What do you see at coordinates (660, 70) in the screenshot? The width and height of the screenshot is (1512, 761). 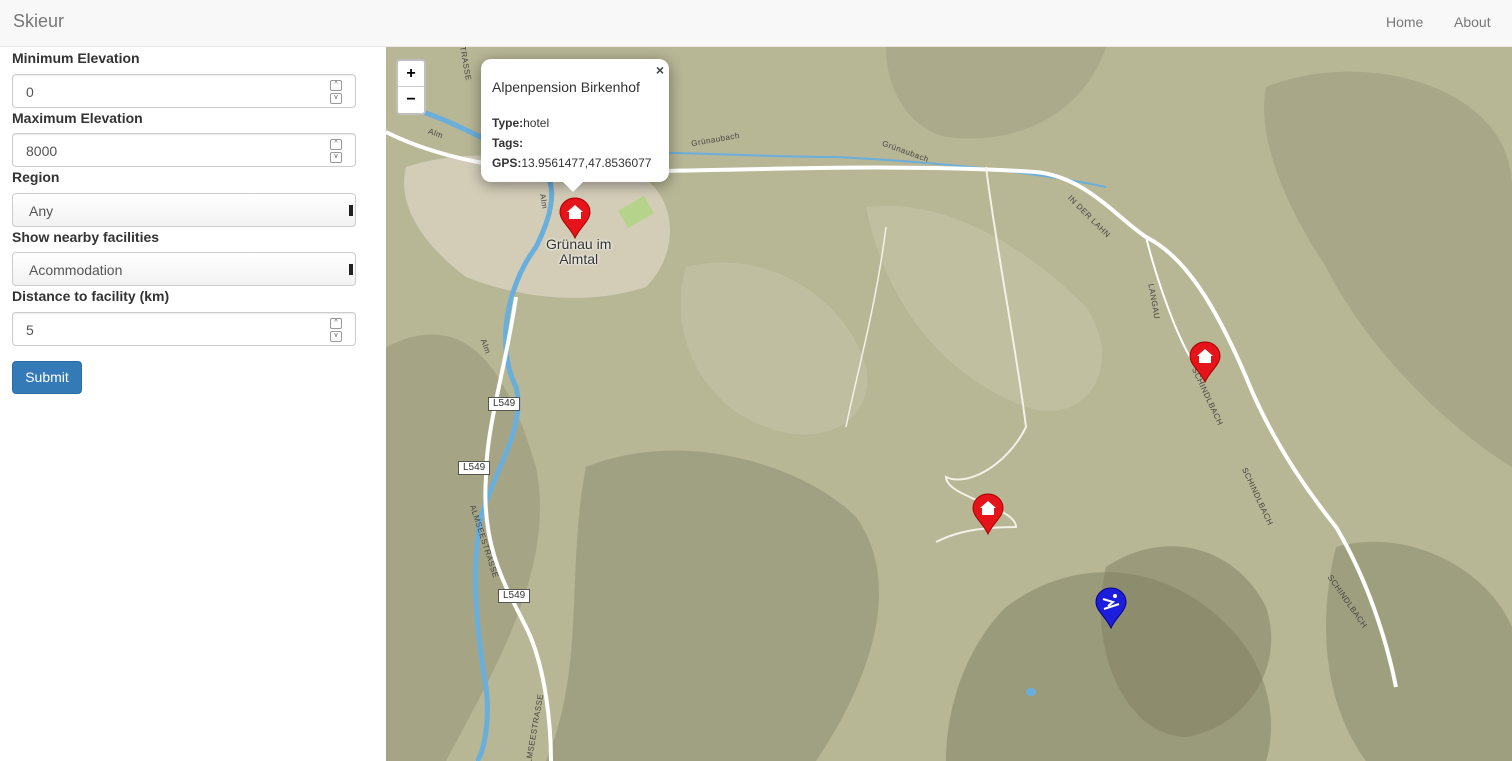 I see `close-icon: ×` at bounding box center [660, 70].